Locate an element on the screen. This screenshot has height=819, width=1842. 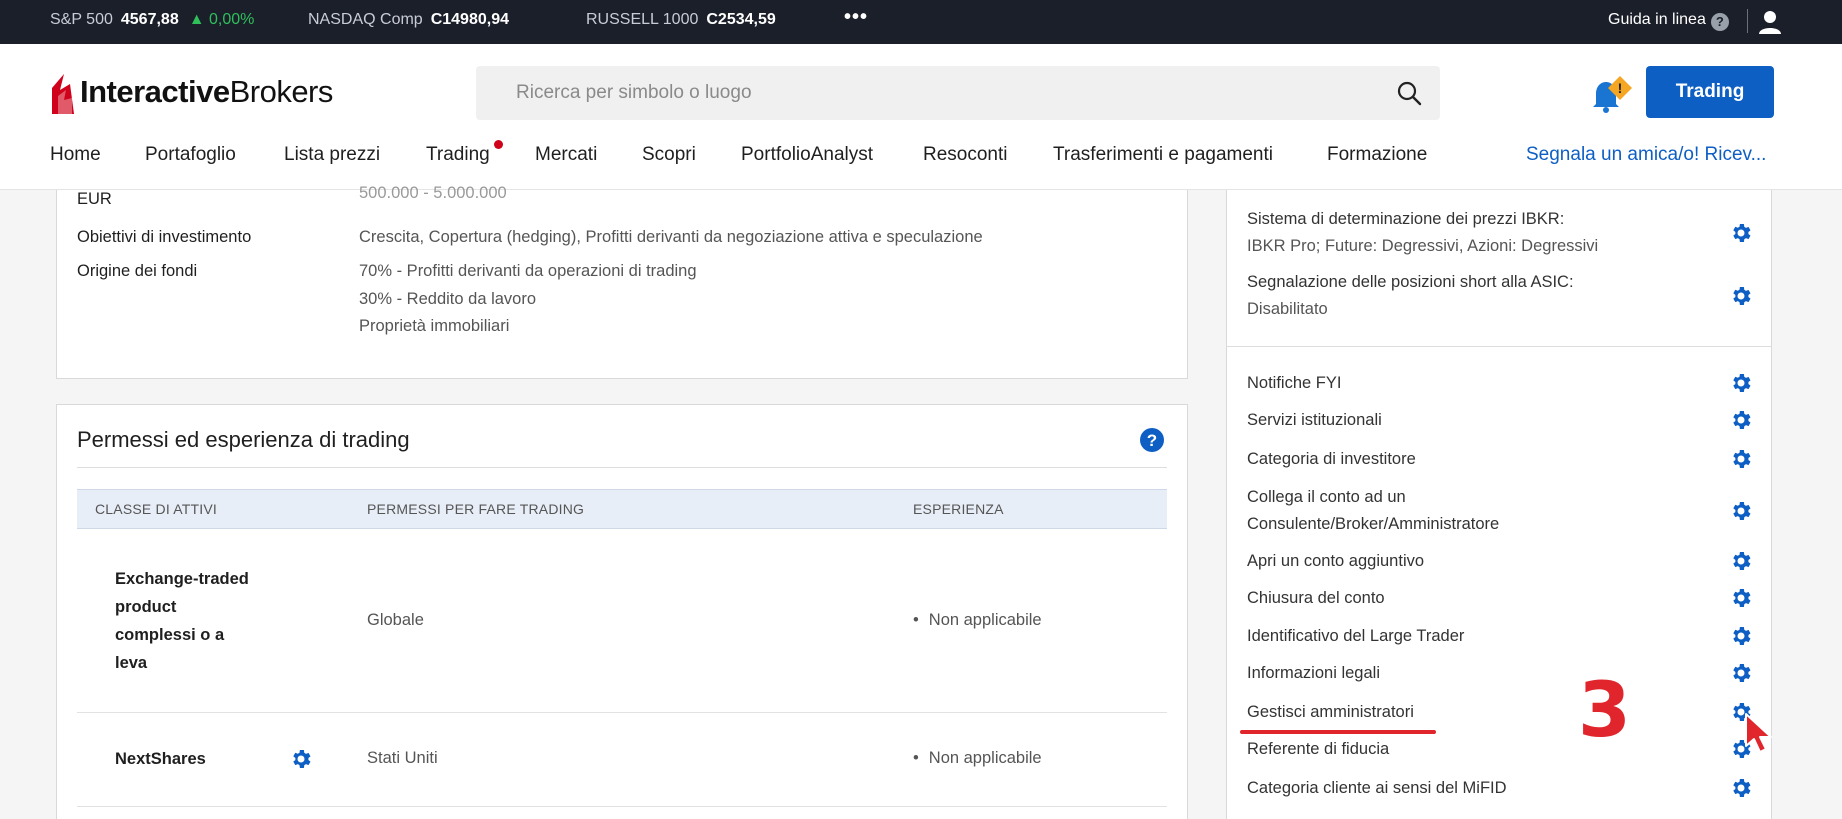
setting-label: Categoria cliente ai sensi del MiFID is located at coordinates (1377, 788).